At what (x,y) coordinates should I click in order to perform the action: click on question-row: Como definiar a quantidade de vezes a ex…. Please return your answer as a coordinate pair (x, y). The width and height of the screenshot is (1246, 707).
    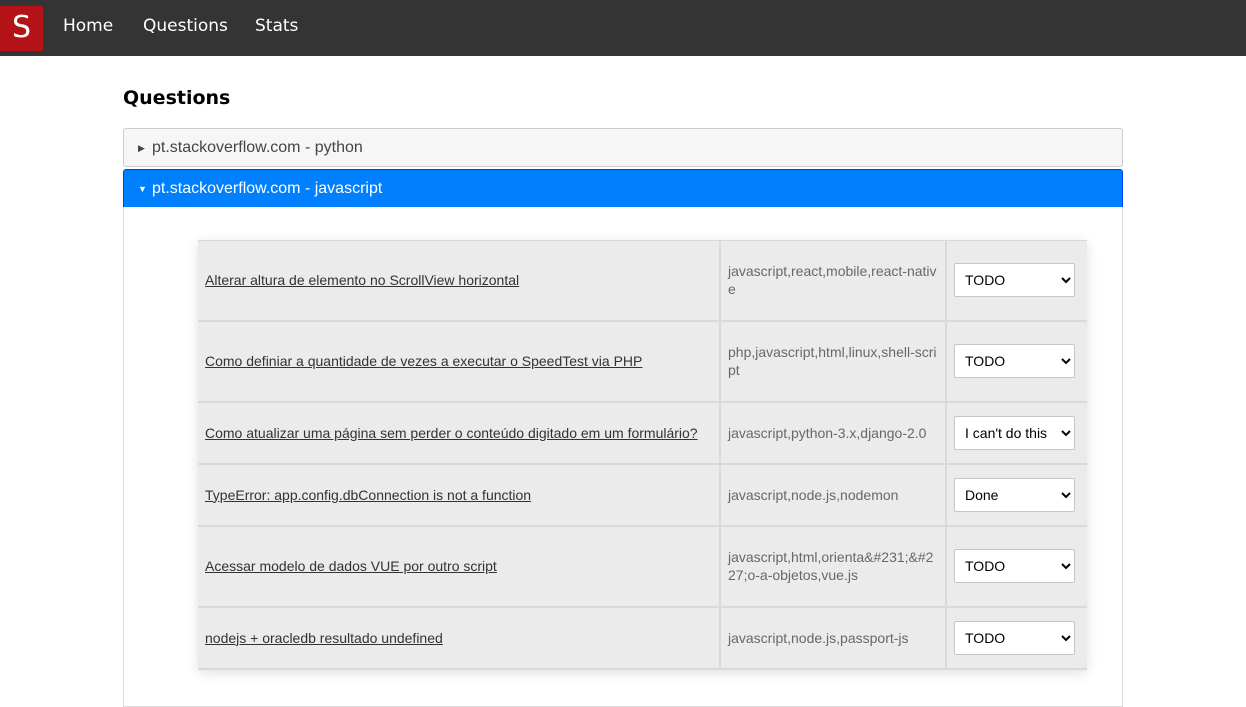
    Looking at the image, I should click on (642, 361).